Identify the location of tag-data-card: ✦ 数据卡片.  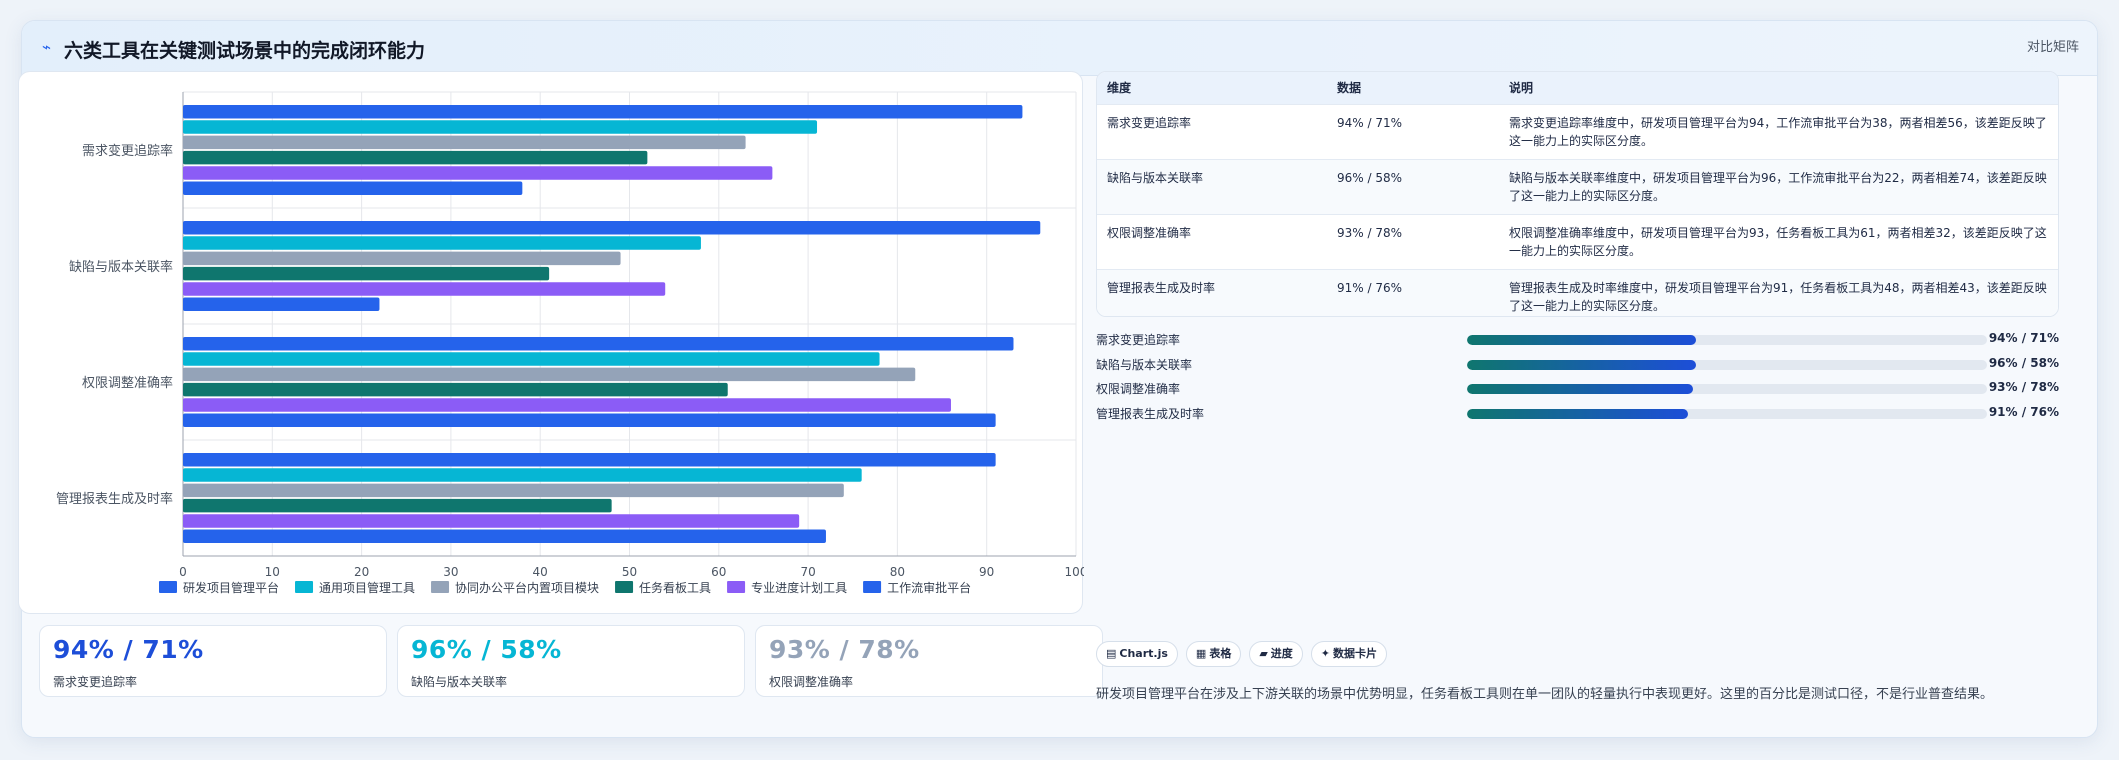
(1349, 654).